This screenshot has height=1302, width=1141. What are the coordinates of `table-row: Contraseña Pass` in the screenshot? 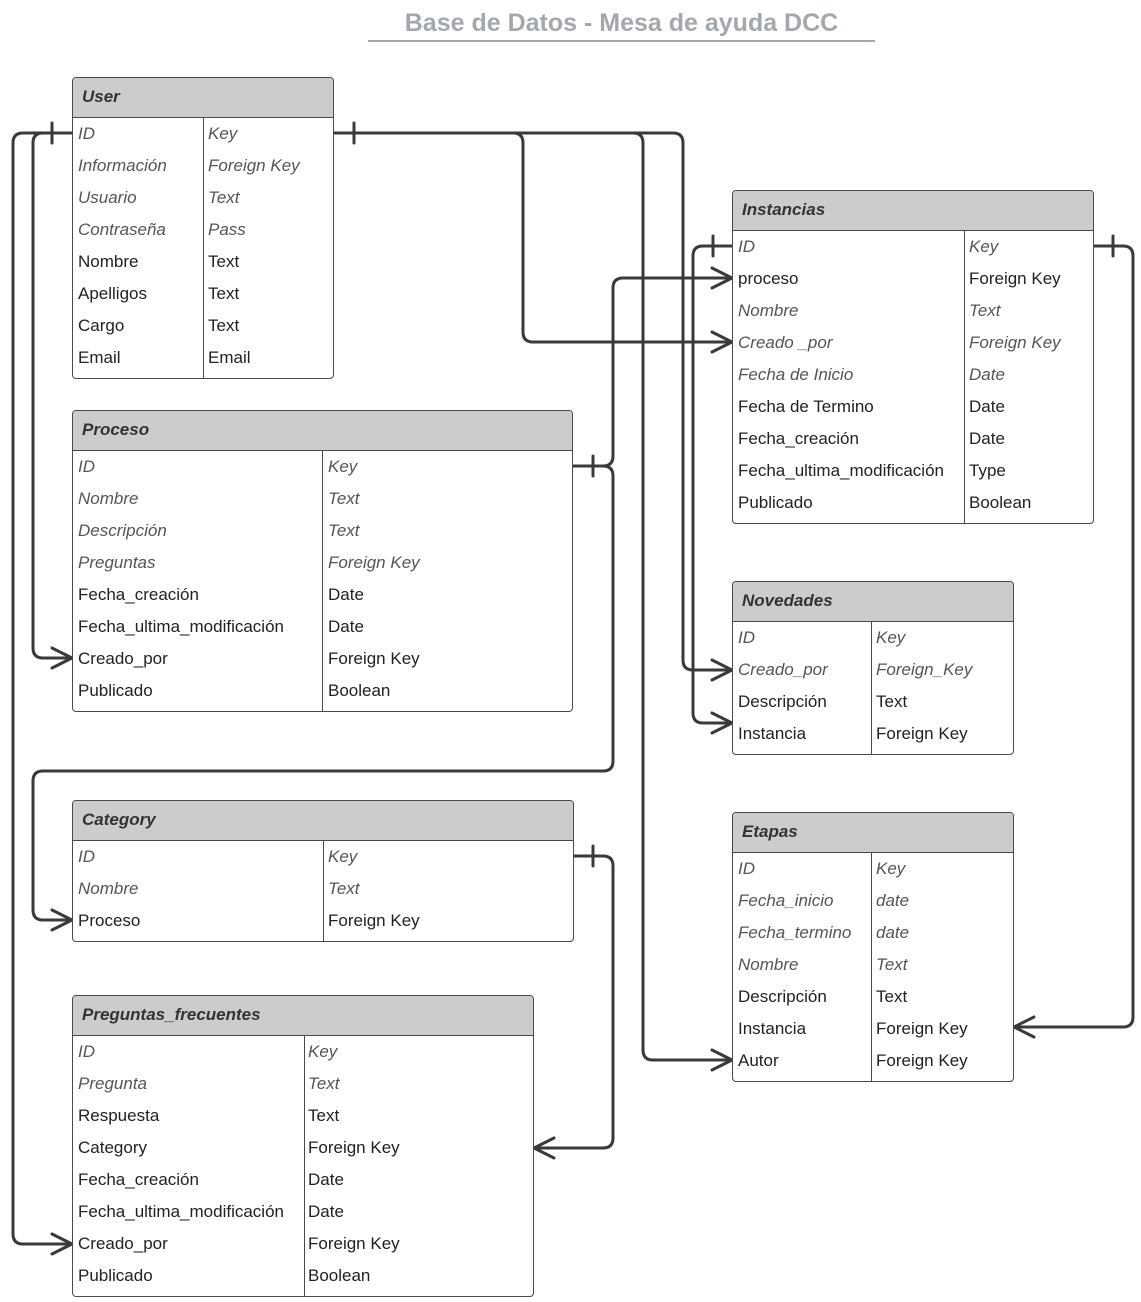 It's located at (162, 229).